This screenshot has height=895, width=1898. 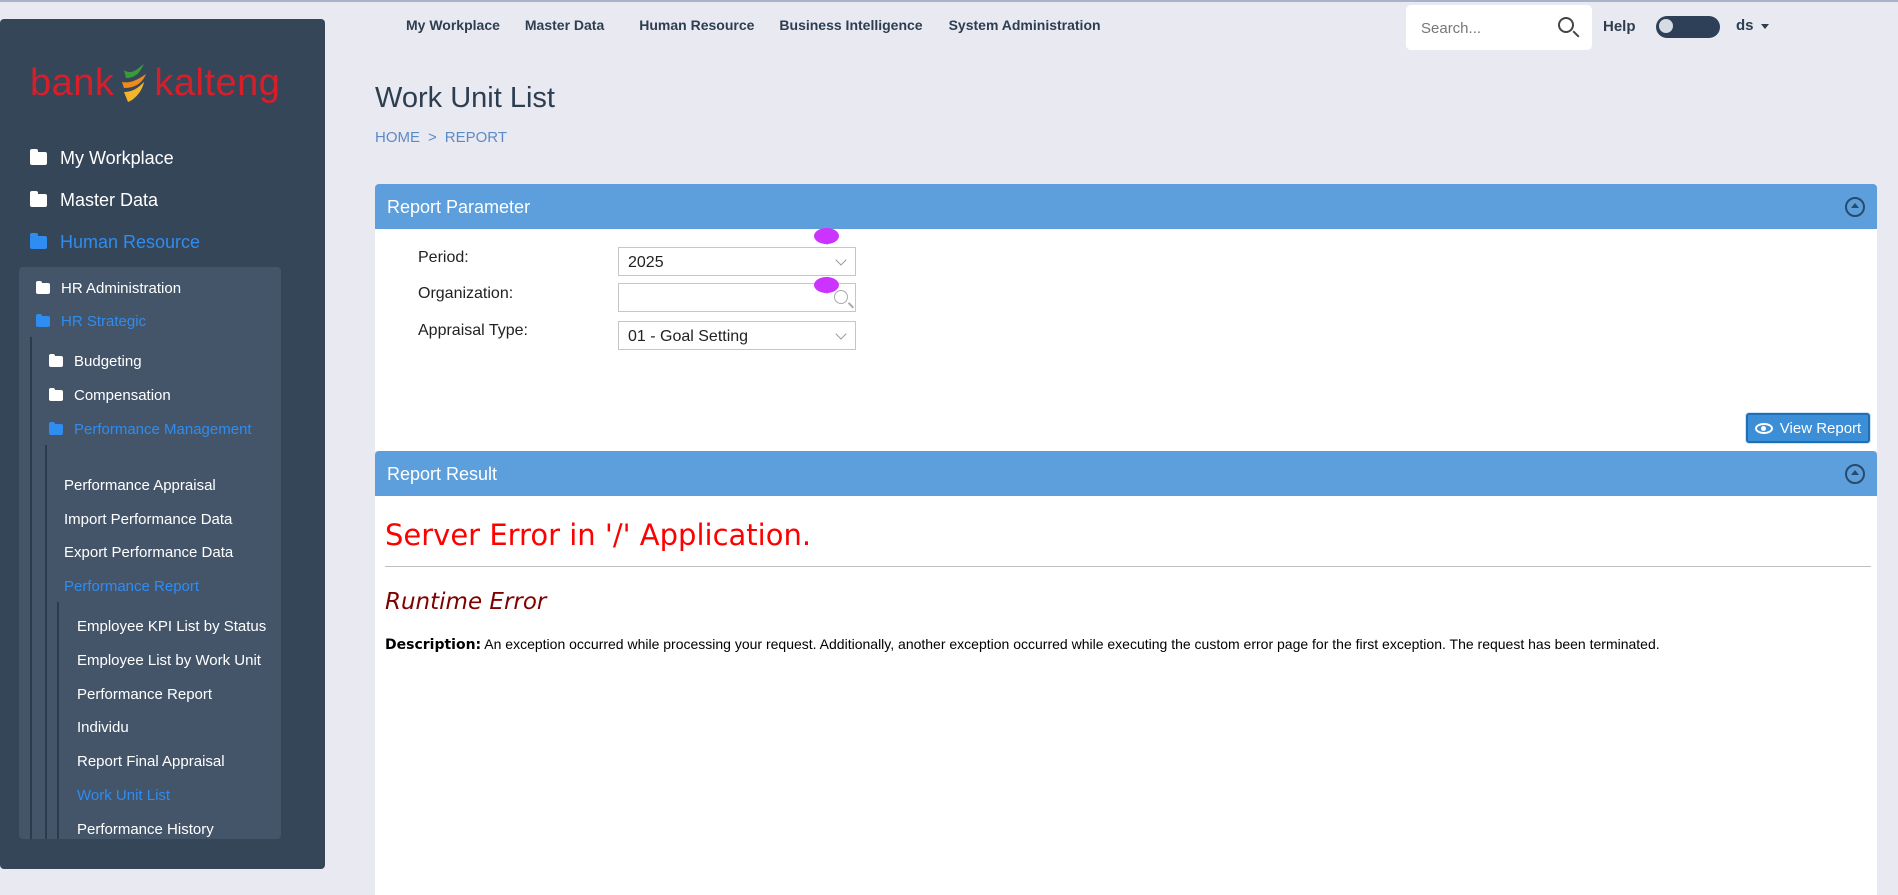 I want to click on view-report-button: View Report, so click(x=1808, y=428).